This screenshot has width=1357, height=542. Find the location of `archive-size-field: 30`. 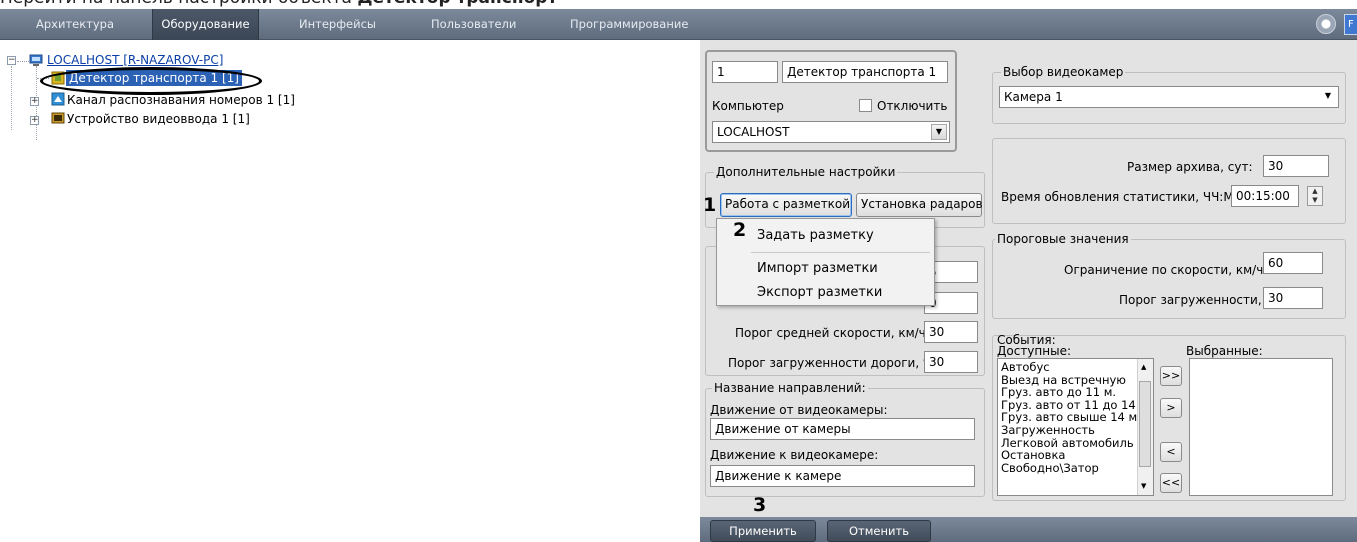

archive-size-field: 30 is located at coordinates (1296, 166).